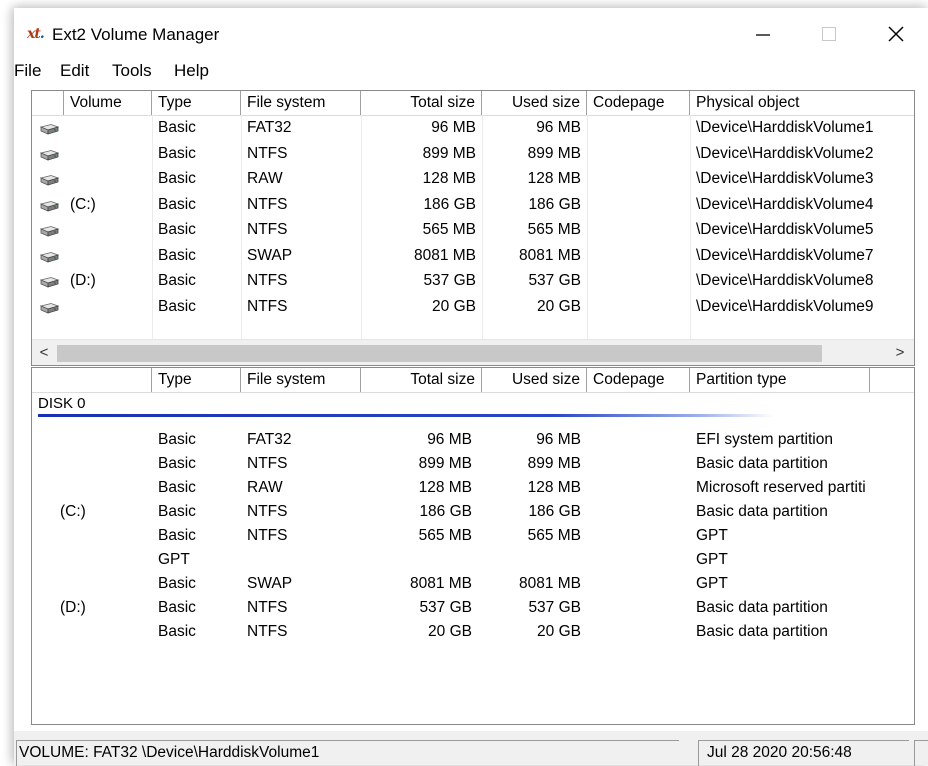 The image size is (928, 766). I want to click on partition-total-size: 186 GB, so click(445, 511).